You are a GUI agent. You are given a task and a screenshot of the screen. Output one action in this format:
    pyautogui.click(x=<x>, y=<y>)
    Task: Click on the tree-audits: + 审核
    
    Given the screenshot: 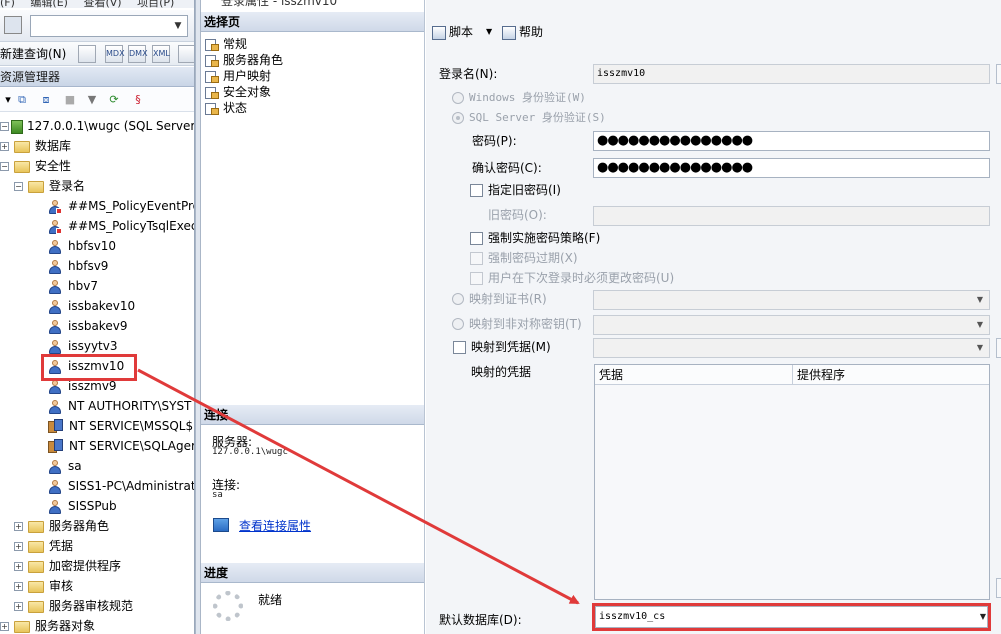 What is the action you would take?
    pyautogui.click(x=43, y=586)
    